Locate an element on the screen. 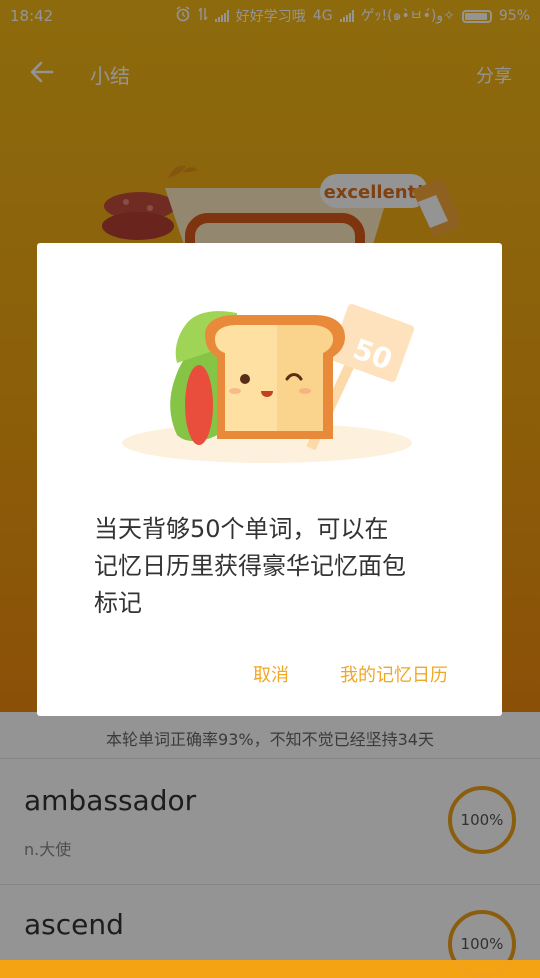 The width and height of the screenshot is (540, 978). dialog-message: 当天背够50个单词，可以在 记忆日历里获得豪华记忆面包 标记 is located at coordinates (274, 566).